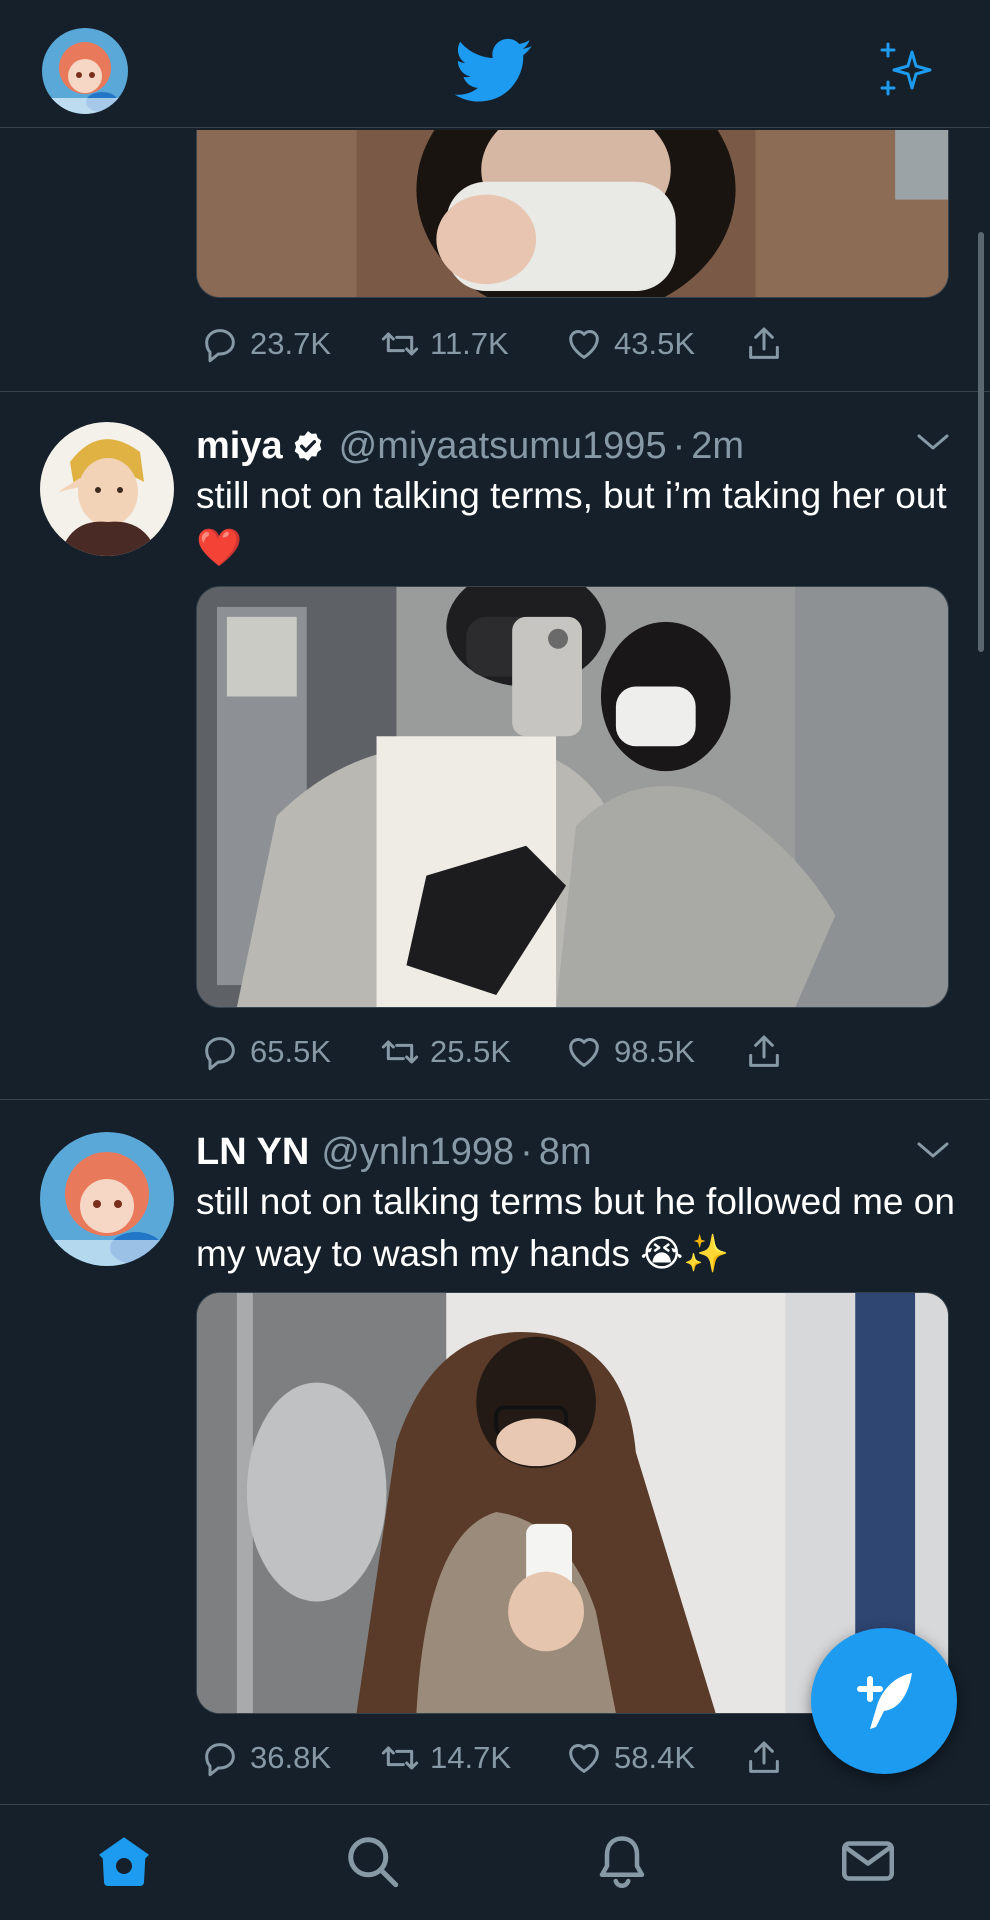  I want to click on retweet-button: 11.7K, so click(444, 344).